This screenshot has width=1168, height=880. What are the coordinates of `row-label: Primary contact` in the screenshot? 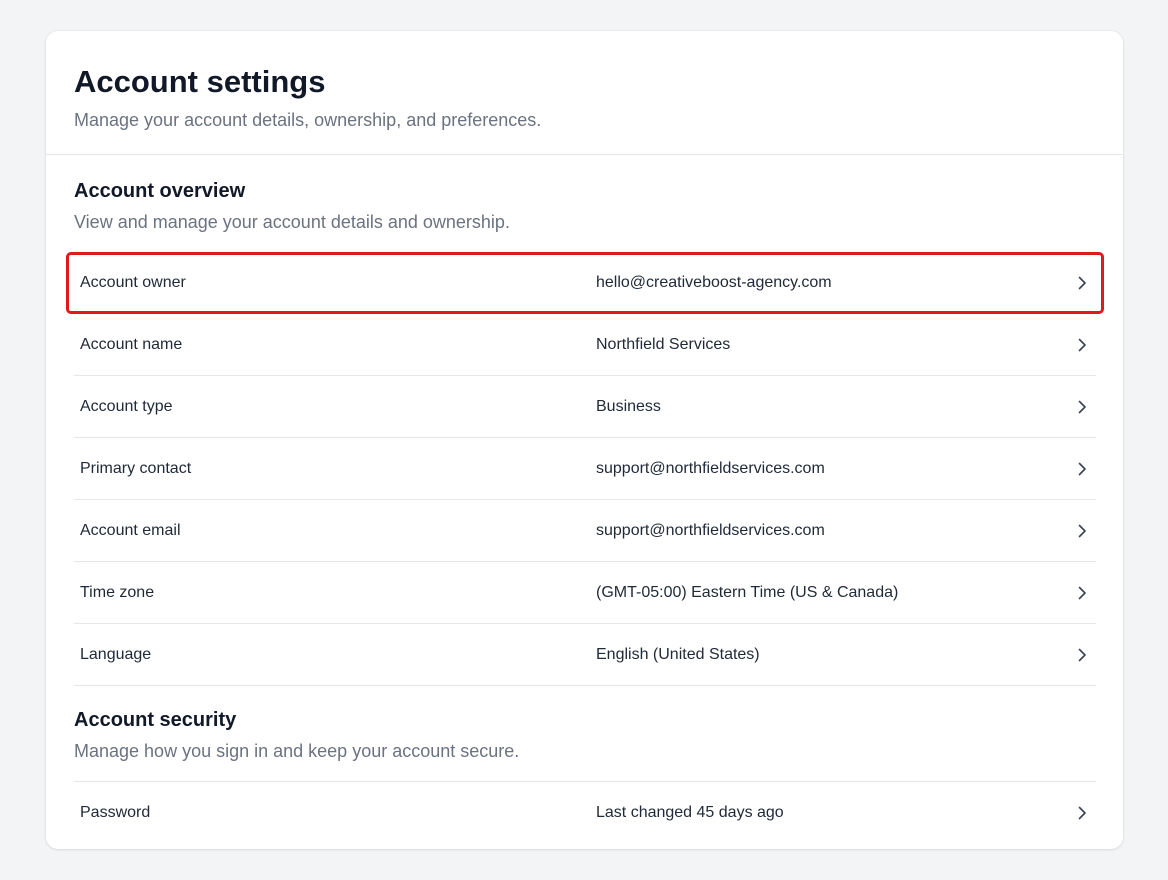 It's located at (136, 468).